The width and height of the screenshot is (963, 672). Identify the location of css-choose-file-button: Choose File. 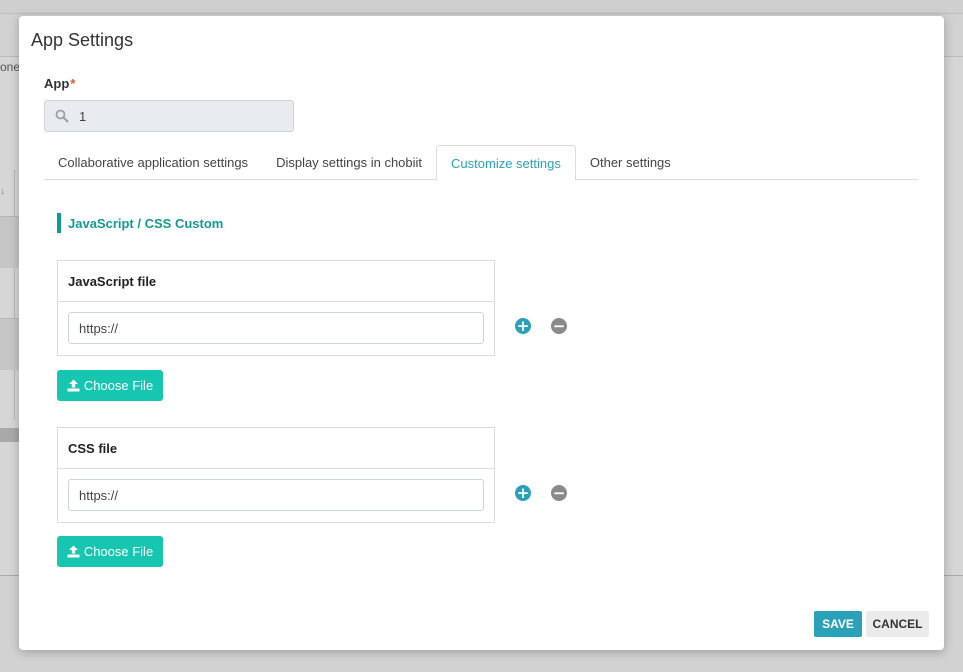
(110, 551).